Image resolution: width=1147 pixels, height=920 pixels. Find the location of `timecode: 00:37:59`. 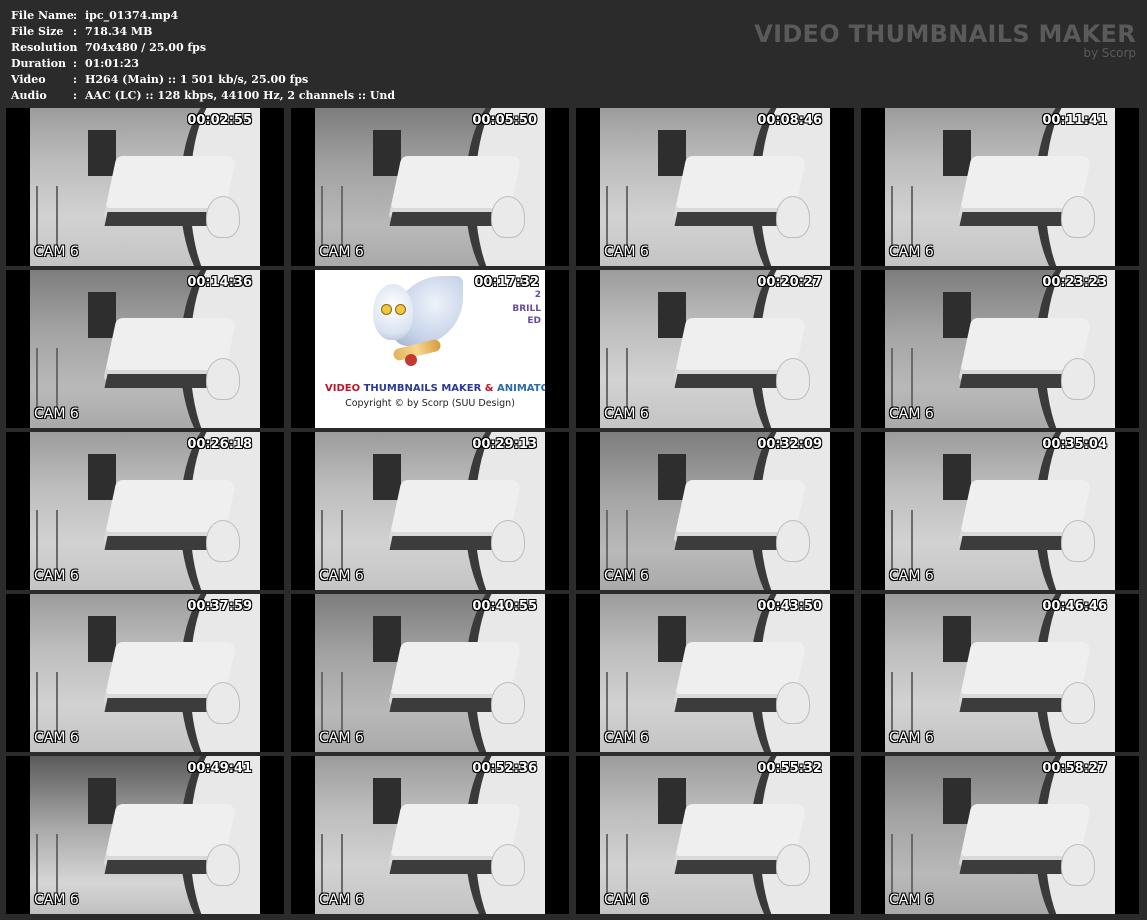

timecode: 00:37:59 is located at coordinates (219, 606).